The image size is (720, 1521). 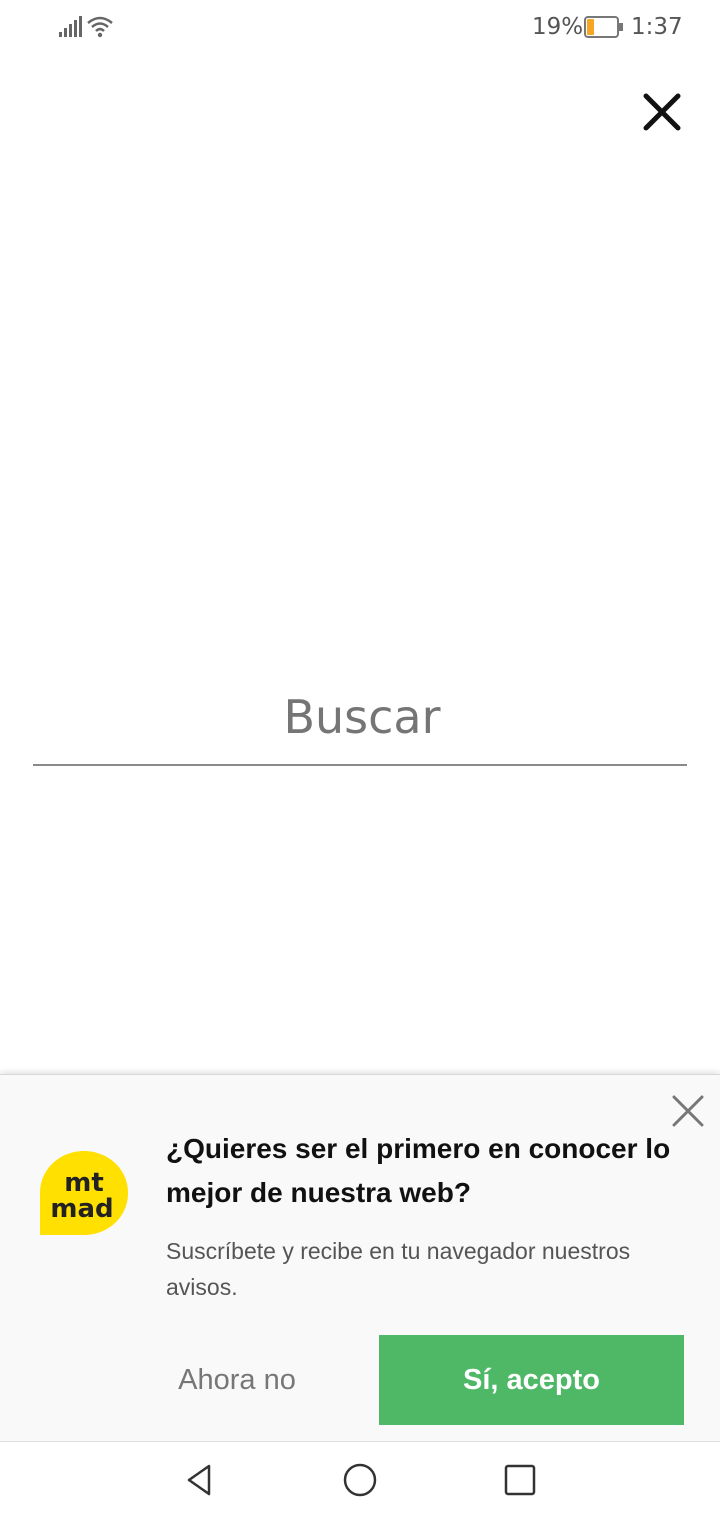 What do you see at coordinates (200, 1480) in the screenshot?
I see `back-icon` at bounding box center [200, 1480].